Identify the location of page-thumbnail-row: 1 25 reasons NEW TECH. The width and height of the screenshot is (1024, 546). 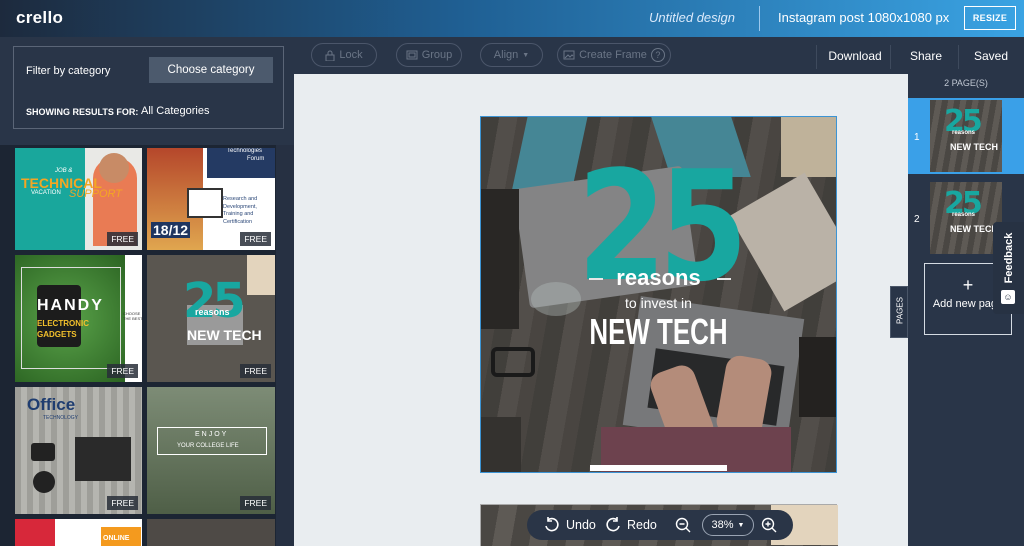
(966, 136).